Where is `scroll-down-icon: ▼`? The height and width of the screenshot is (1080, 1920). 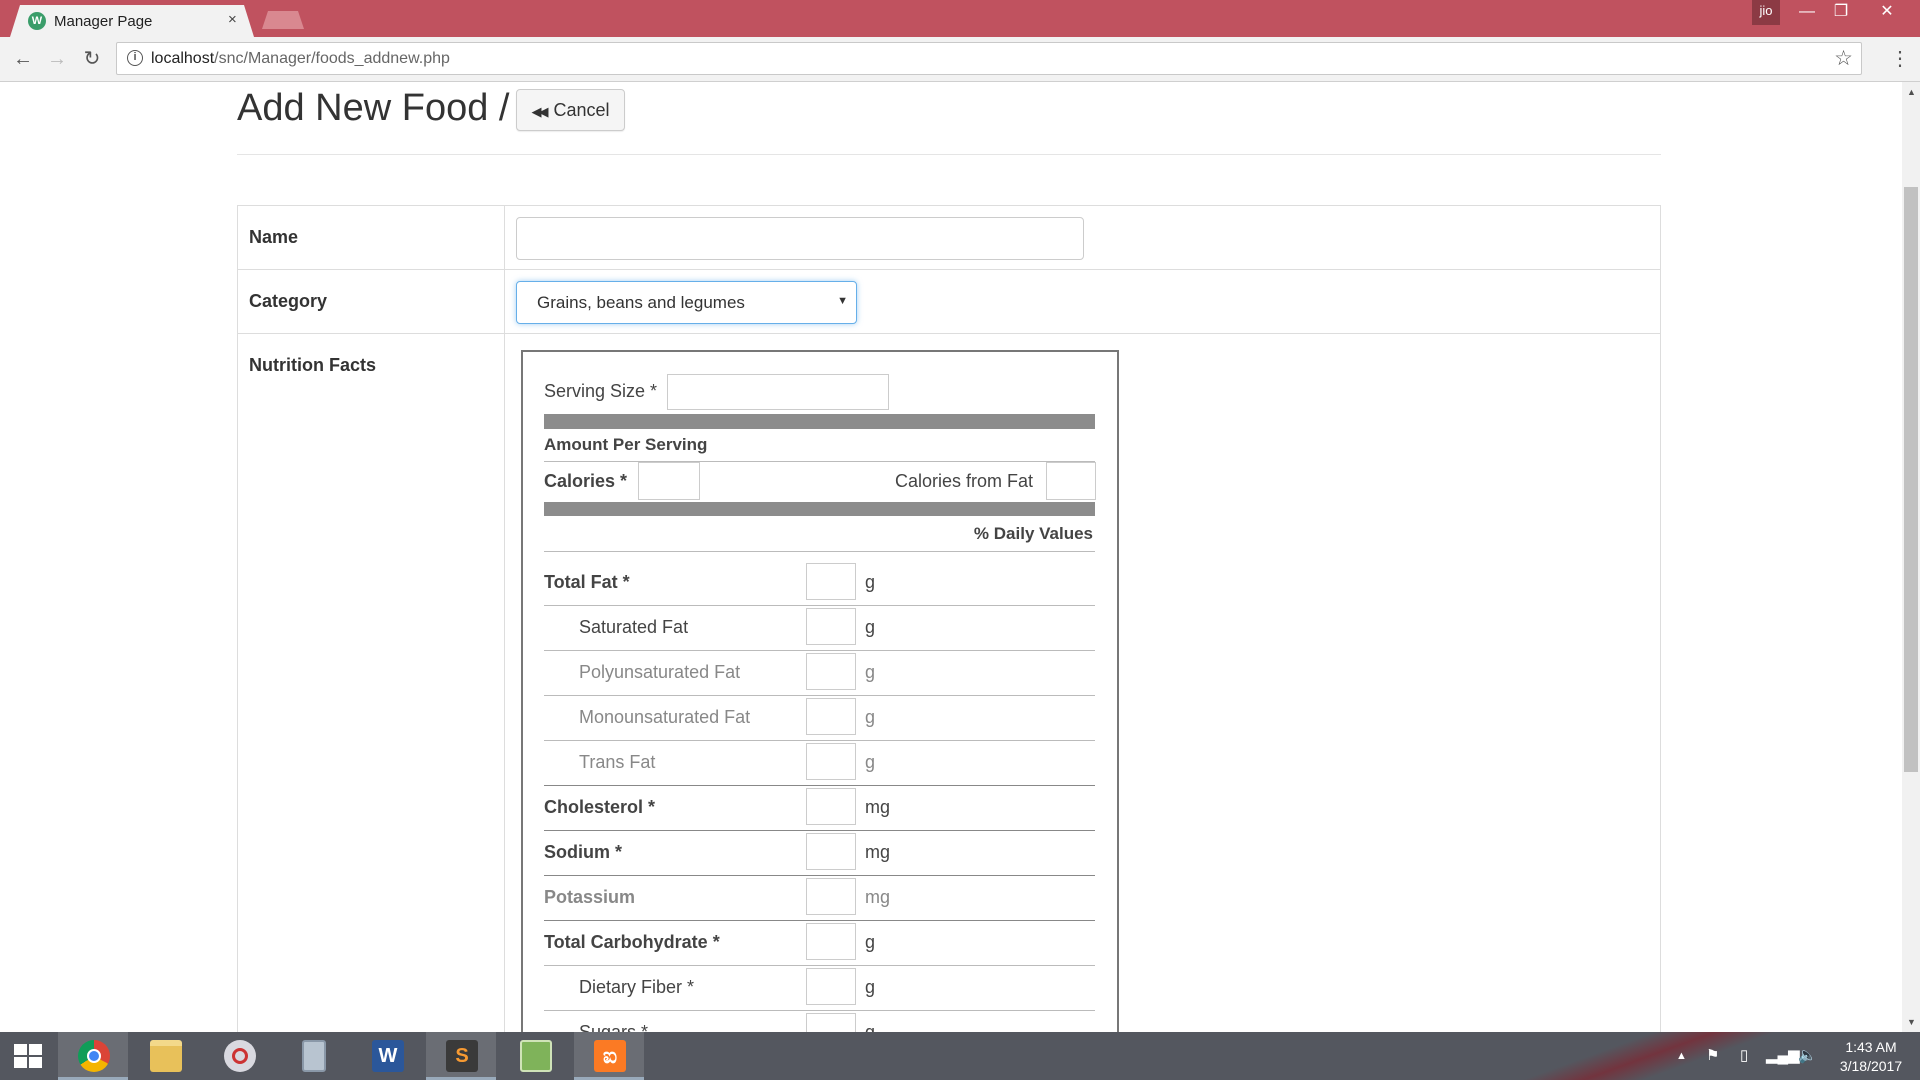 scroll-down-icon: ▼ is located at coordinates (1911, 1022).